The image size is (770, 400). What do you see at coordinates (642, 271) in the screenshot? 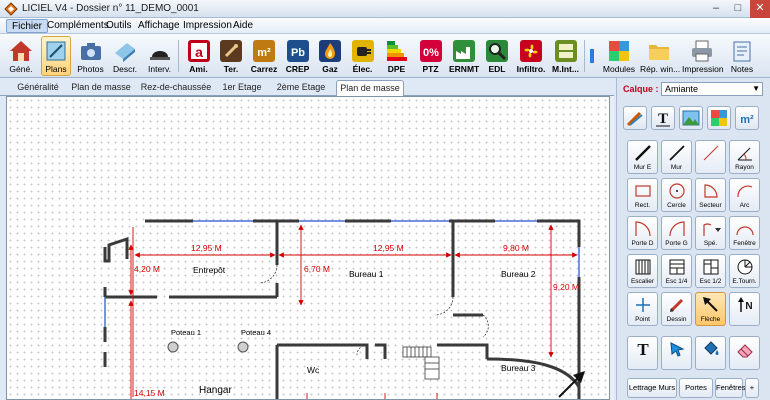
I see `tool-escalier: Escalier` at bounding box center [642, 271].